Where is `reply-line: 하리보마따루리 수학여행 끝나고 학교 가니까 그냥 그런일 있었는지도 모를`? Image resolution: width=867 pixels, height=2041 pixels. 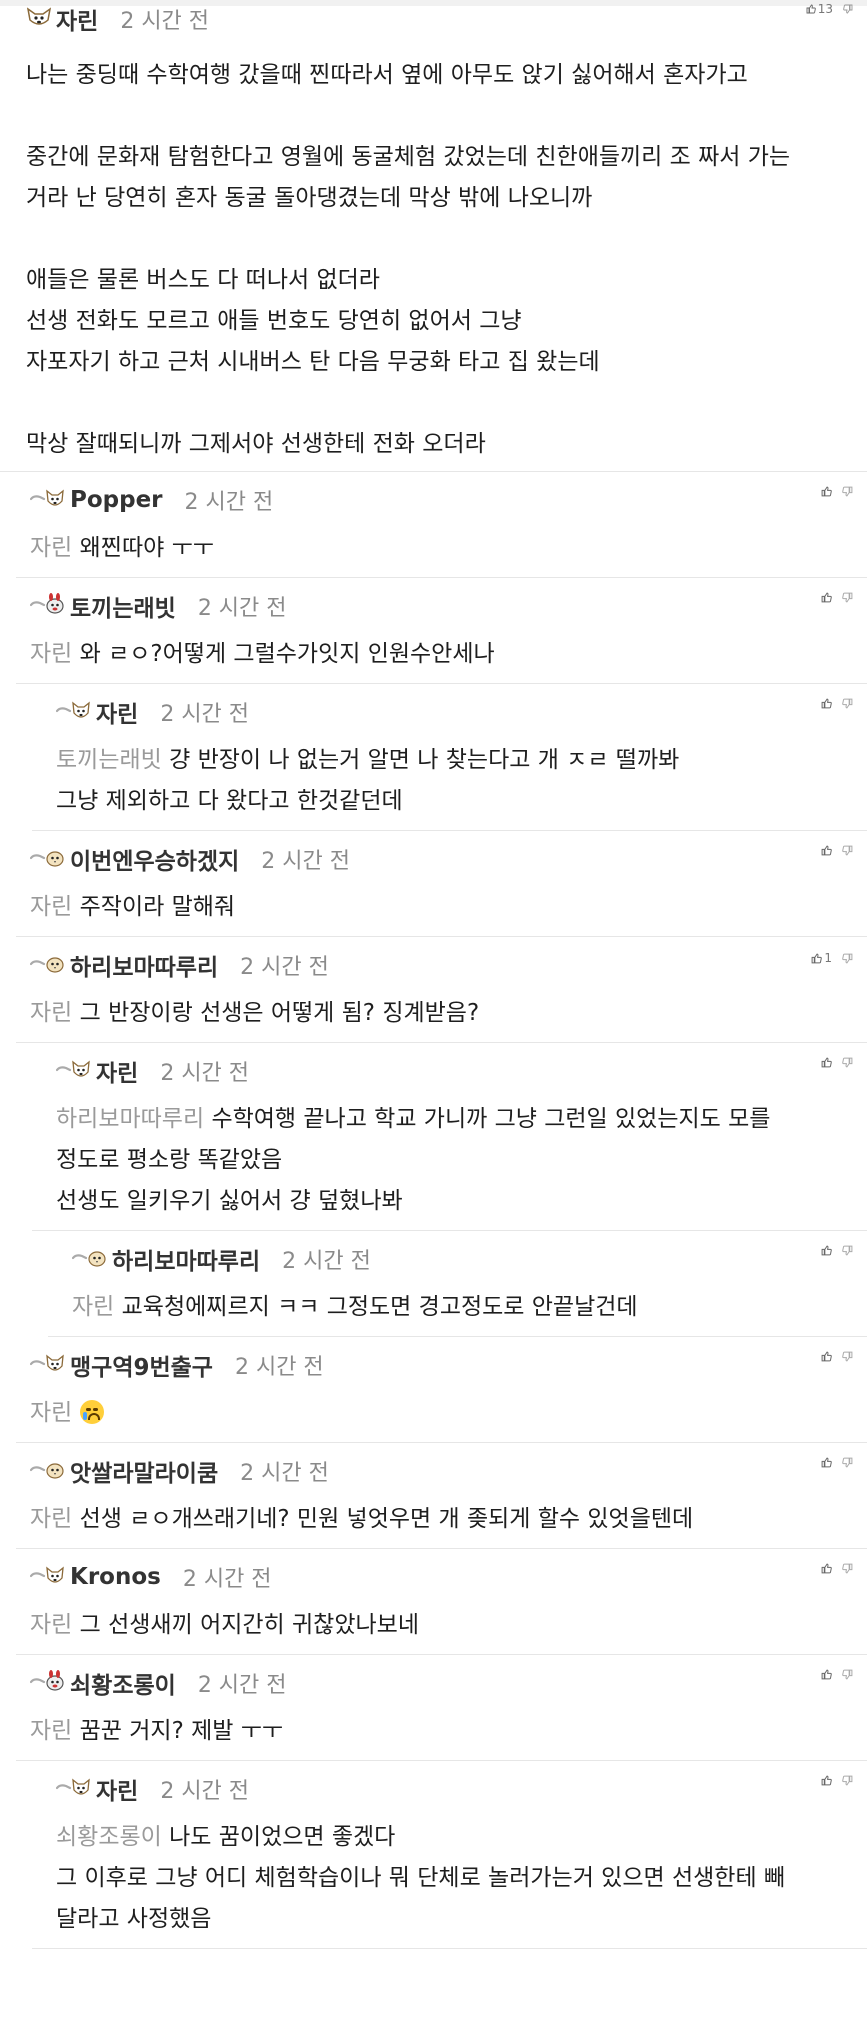
reply-line: 하리보마따루리 수학여행 끝나고 학교 가니까 그냥 그런일 있었는지도 모를 is located at coordinates (451, 1119).